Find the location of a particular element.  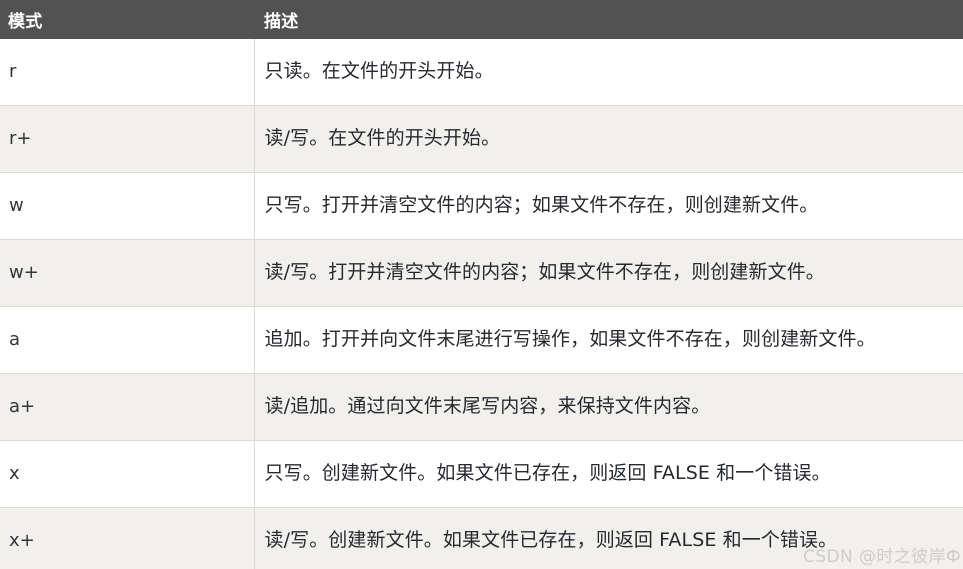

cell-mode: r is located at coordinates (127, 72).